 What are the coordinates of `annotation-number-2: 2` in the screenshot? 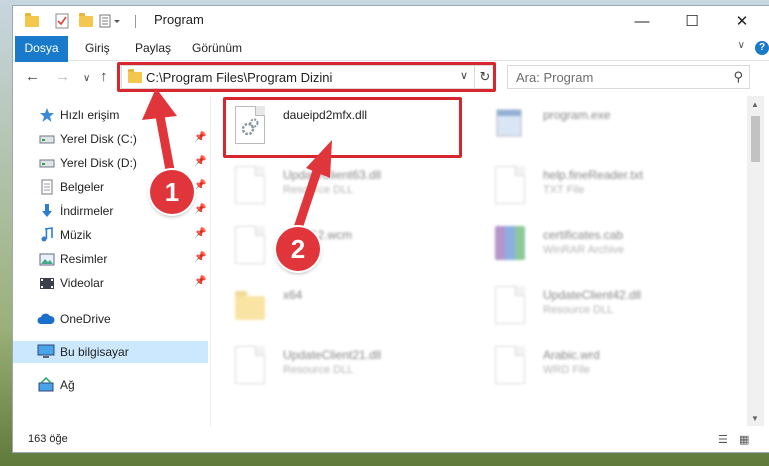 It's located at (298, 249).